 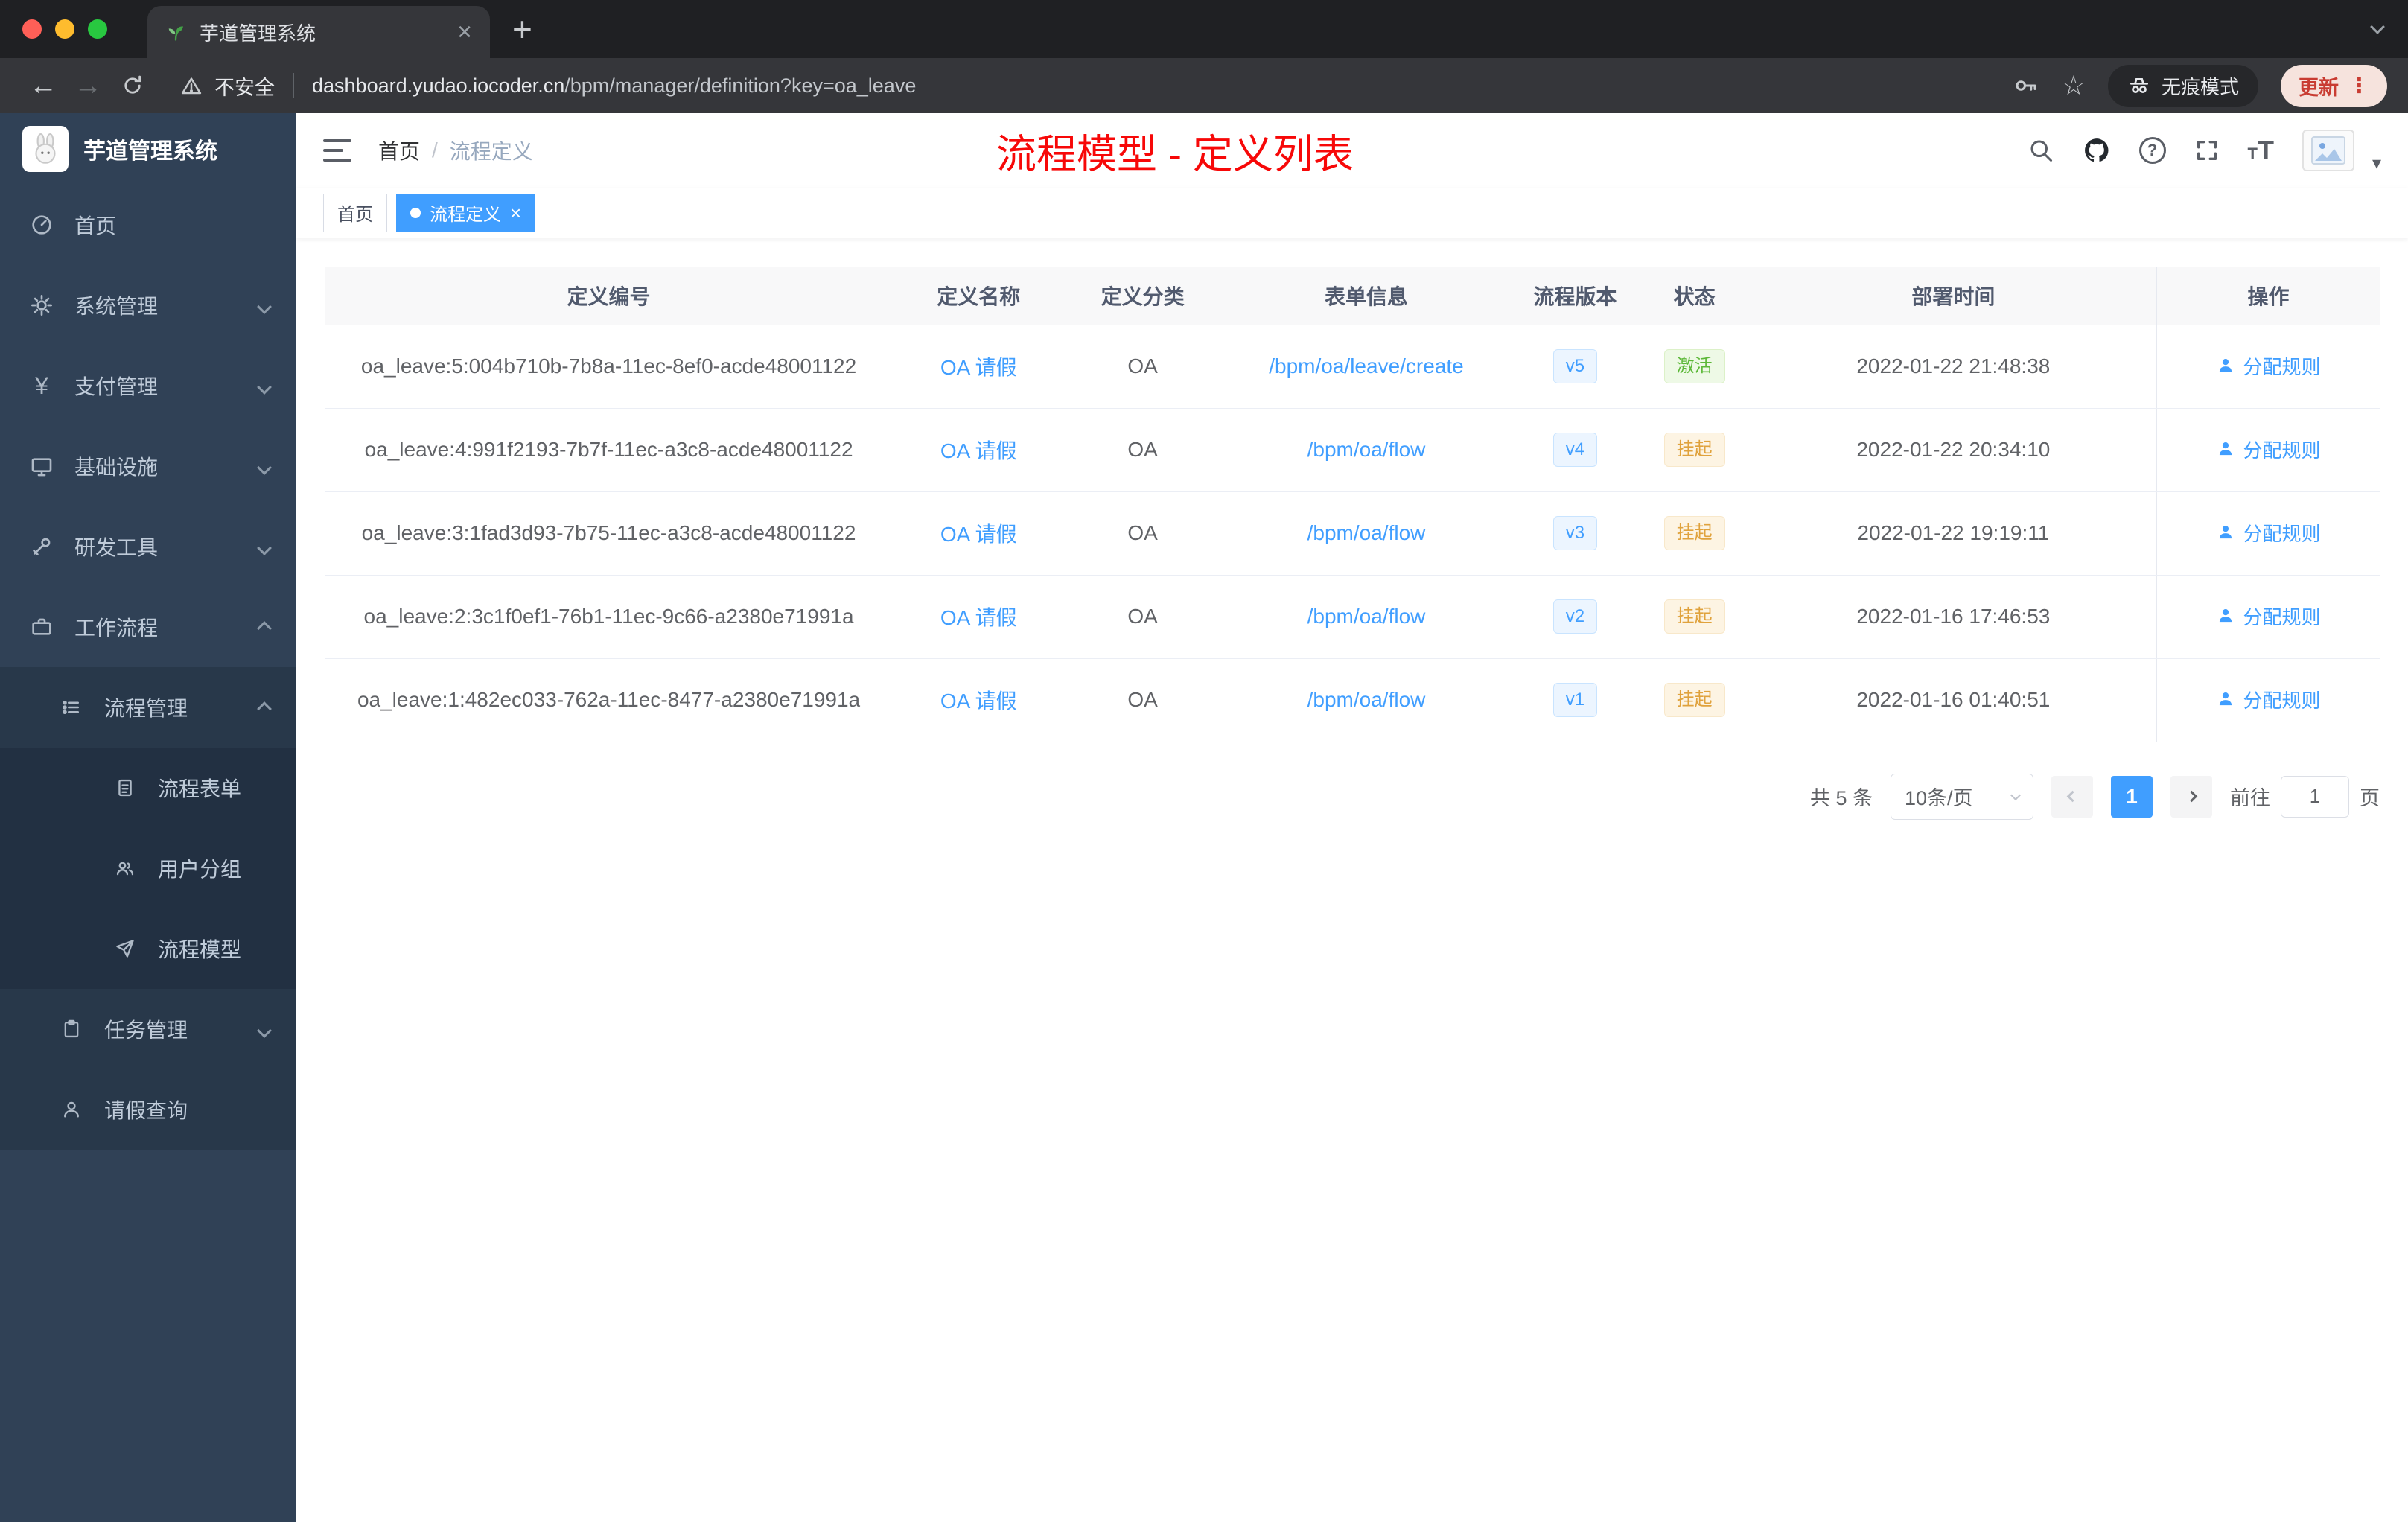 I want to click on page-size-select: 10条/页, so click(x=1962, y=796).